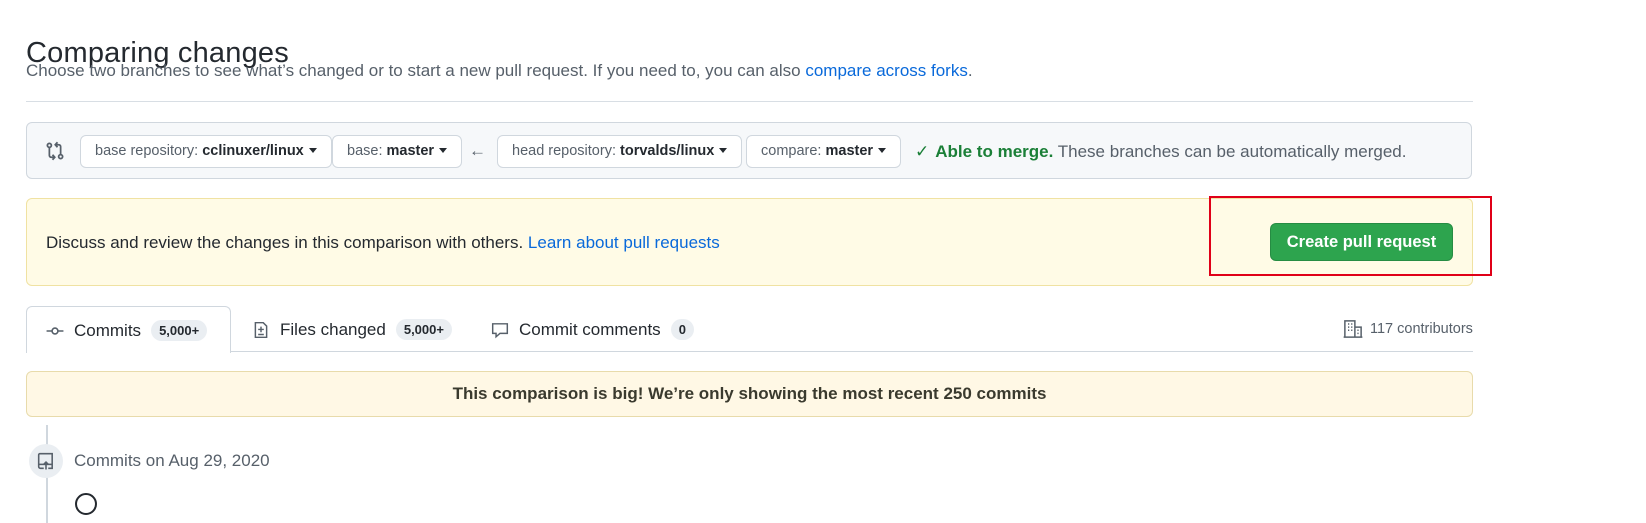 Image resolution: width=1646 pixels, height=523 pixels. Describe the element at coordinates (824, 151) in the screenshot. I see `compare-branch-select: compare: master` at that location.